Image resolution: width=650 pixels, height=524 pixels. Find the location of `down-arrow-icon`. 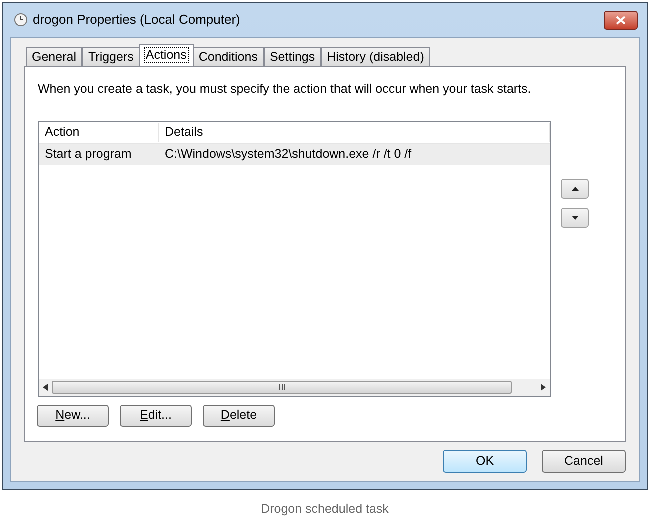

down-arrow-icon is located at coordinates (575, 218).